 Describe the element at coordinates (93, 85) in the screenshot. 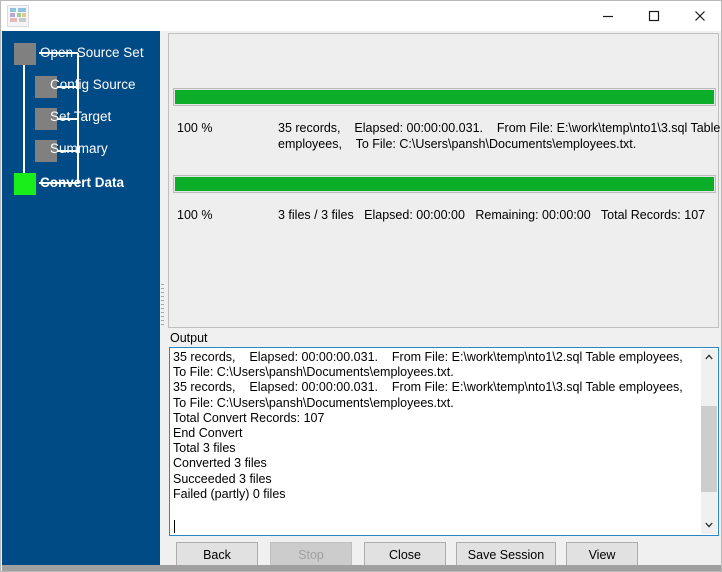

I see `sidebar-item-config-source: Config Source` at that location.